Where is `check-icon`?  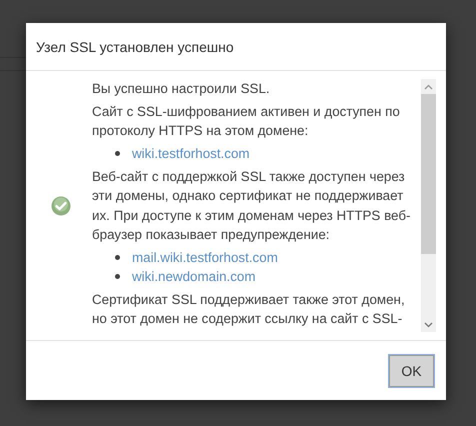 check-icon is located at coordinates (61, 206).